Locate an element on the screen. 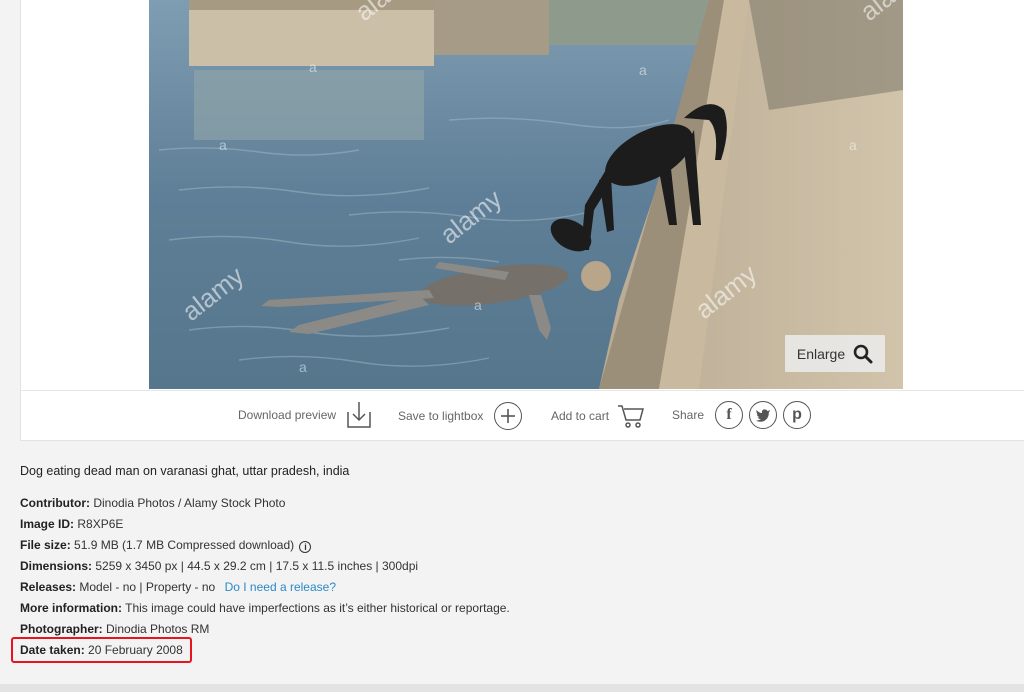 The height and width of the screenshot is (692, 1024). file-size-value: 51.9 MB (1.7 MB Compressed download) is located at coordinates (184, 545).